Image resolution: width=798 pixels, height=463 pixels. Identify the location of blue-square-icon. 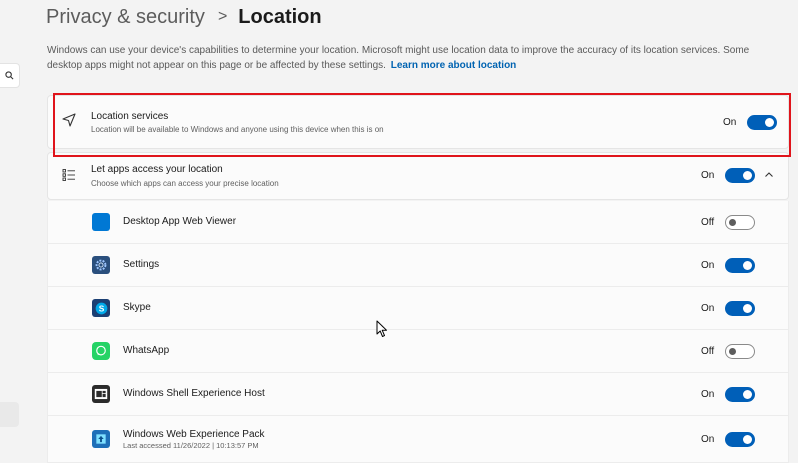
(101, 222).